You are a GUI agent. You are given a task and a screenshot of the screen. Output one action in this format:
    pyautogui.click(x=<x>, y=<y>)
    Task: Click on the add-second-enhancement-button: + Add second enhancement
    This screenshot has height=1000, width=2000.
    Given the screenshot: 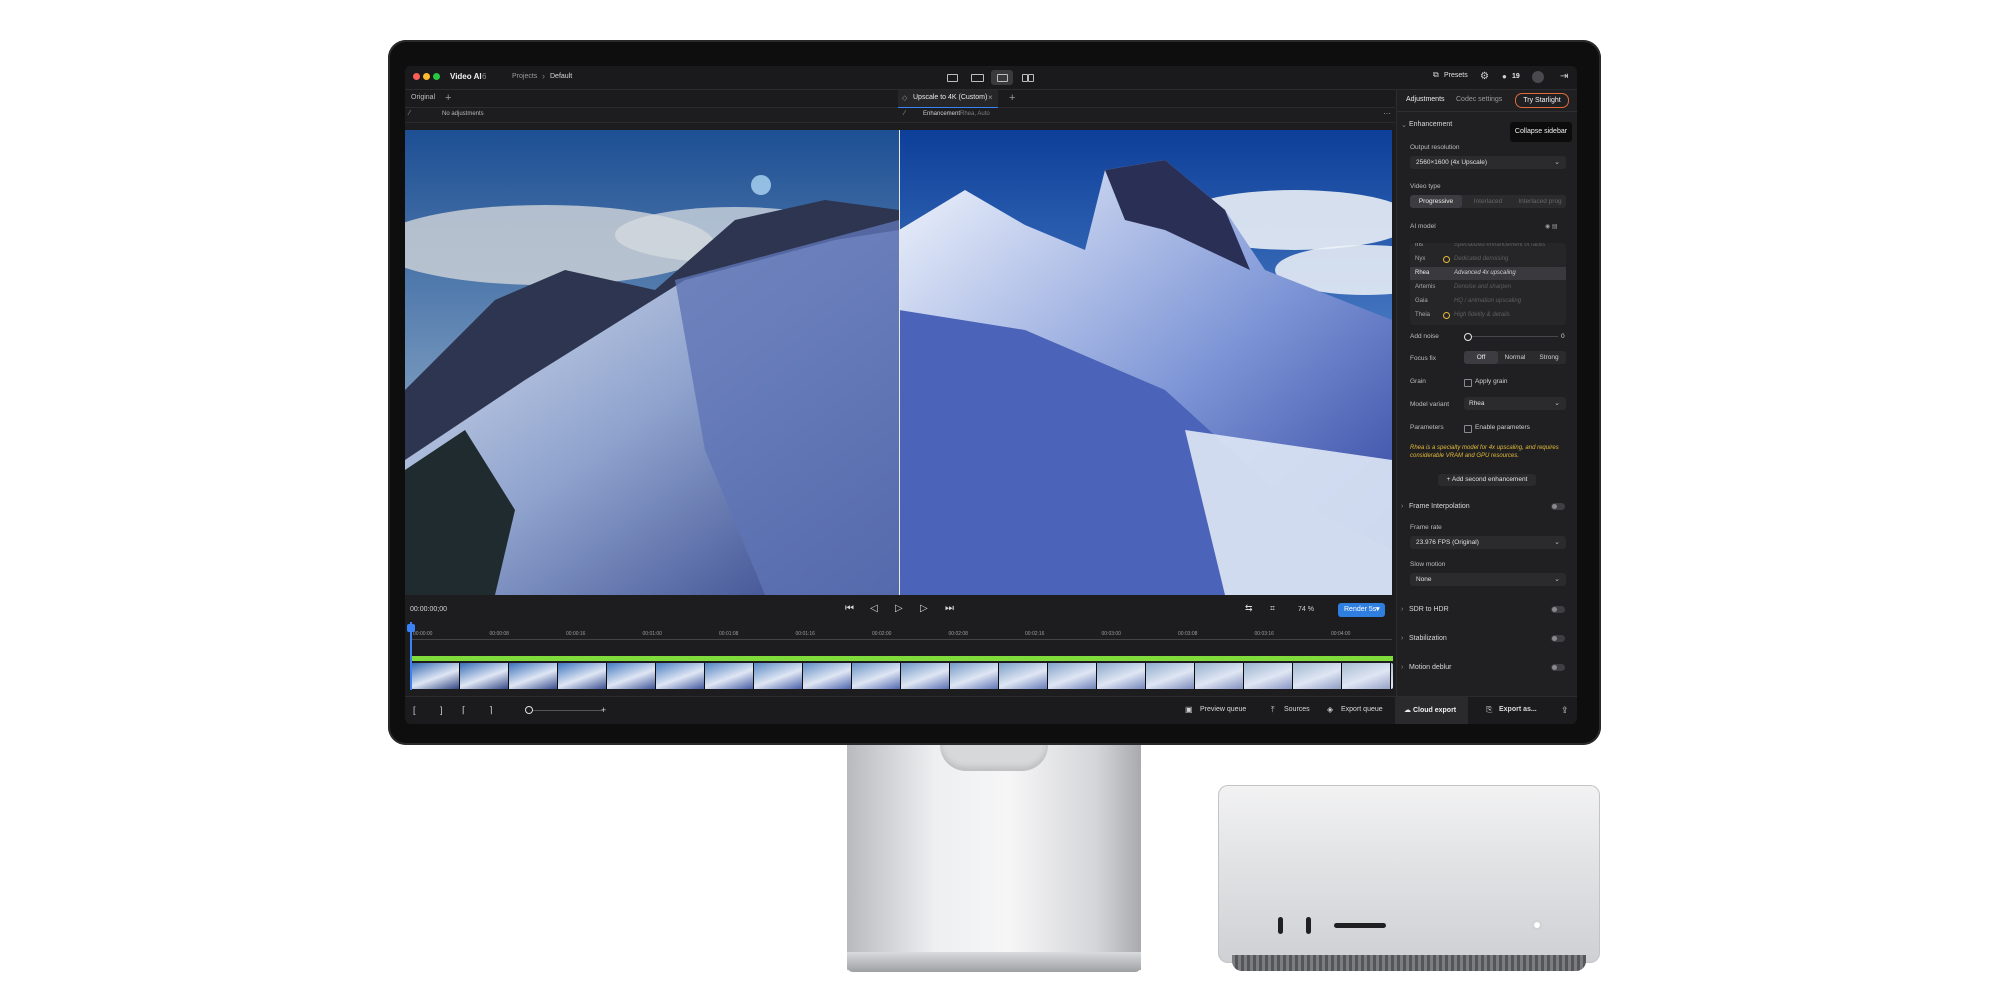 What is the action you would take?
    pyautogui.click(x=1487, y=480)
    